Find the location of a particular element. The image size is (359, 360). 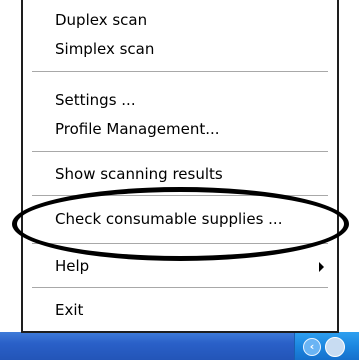

menu-item-duplex-scan: Duplex scan is located at coordinates (101, 20).